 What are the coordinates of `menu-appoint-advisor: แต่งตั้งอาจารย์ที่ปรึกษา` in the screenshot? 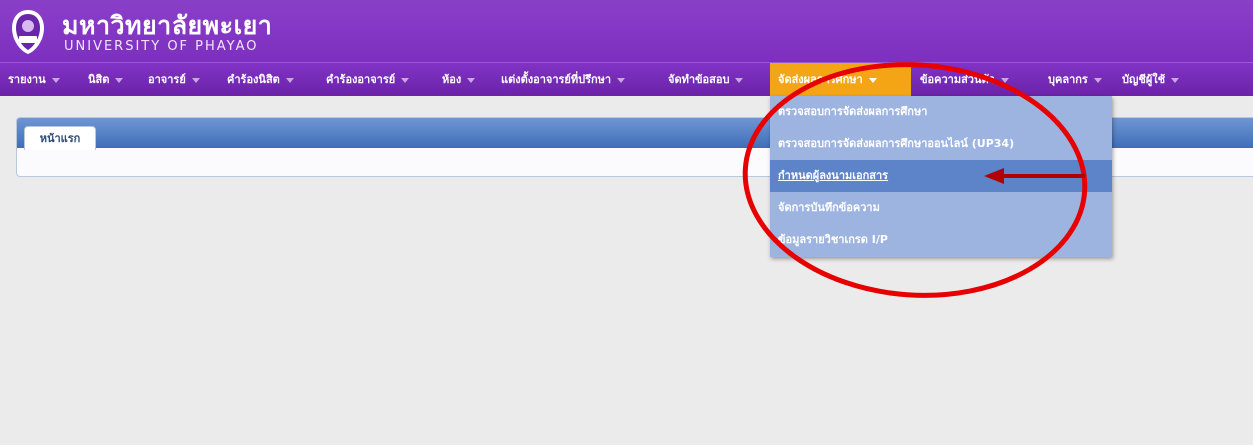 It's located at (563, 80).